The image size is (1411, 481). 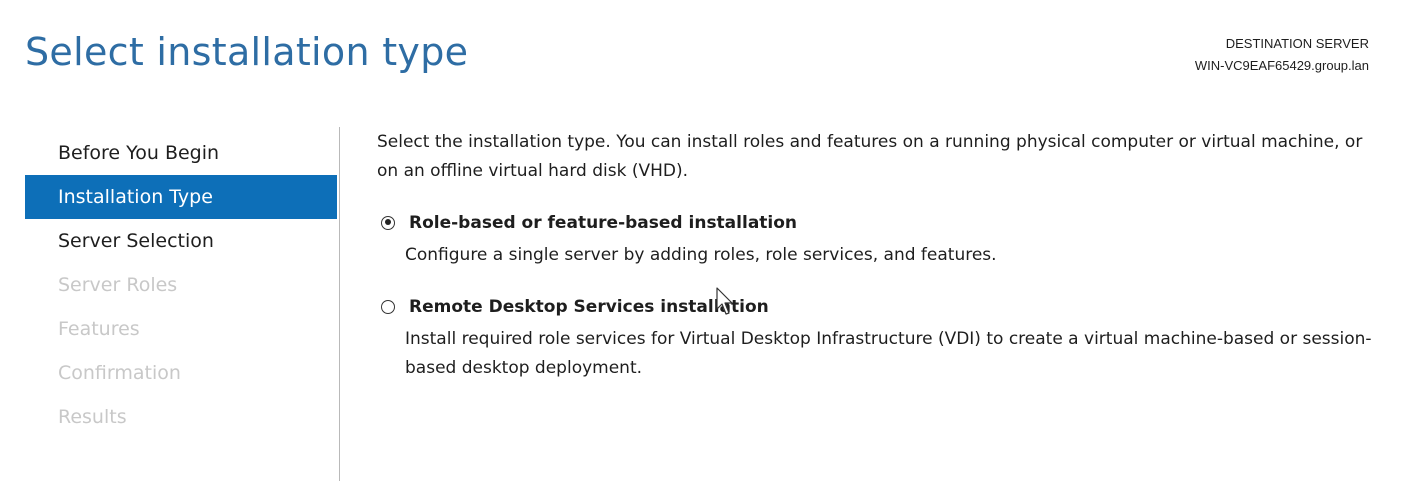 I want to click on nav-divider, so click(x=339, y=304).